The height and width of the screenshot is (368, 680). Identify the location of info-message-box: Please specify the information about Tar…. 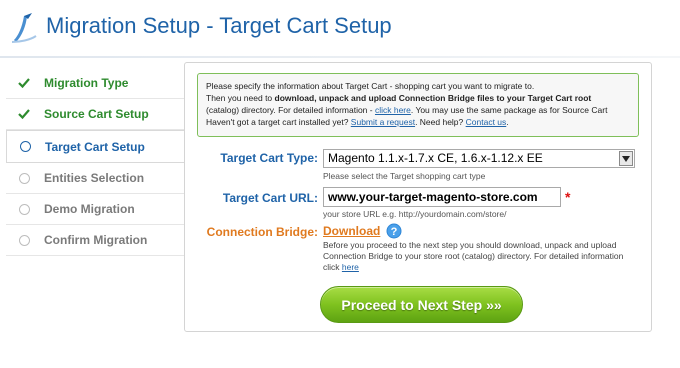
(418, 105).